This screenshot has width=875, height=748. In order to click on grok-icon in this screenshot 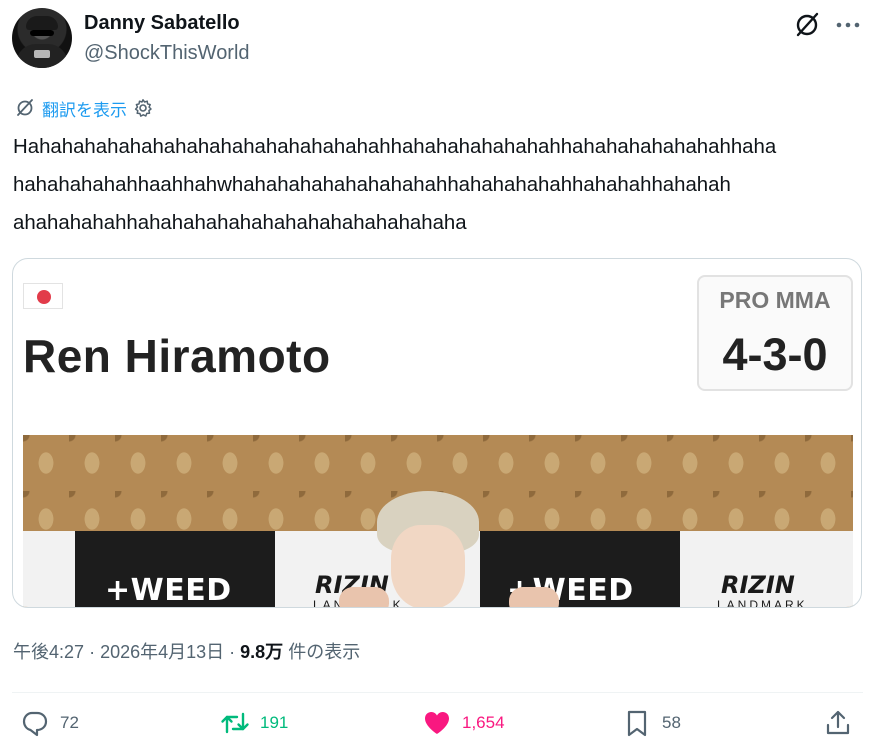, I will do `click(807, 25)`.